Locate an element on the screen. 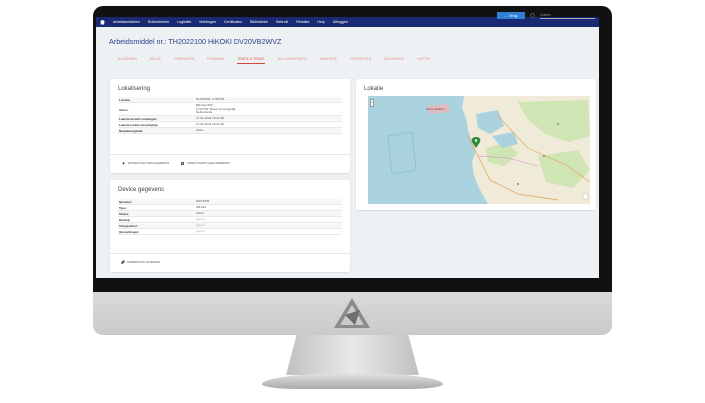 This screenshot has height=403, width=705. download-icon is located at coordinates (123, 163).